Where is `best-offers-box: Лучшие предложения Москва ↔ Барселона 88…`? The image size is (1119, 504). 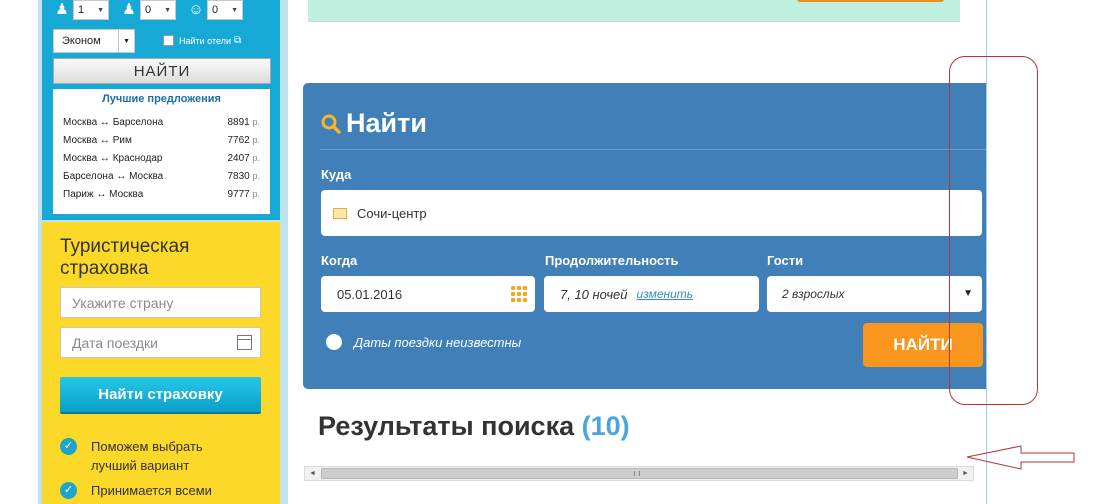 best-offers-box: Лучшие предложения Москва ↔ Барселона 88… is located at coordinates (161, 151).